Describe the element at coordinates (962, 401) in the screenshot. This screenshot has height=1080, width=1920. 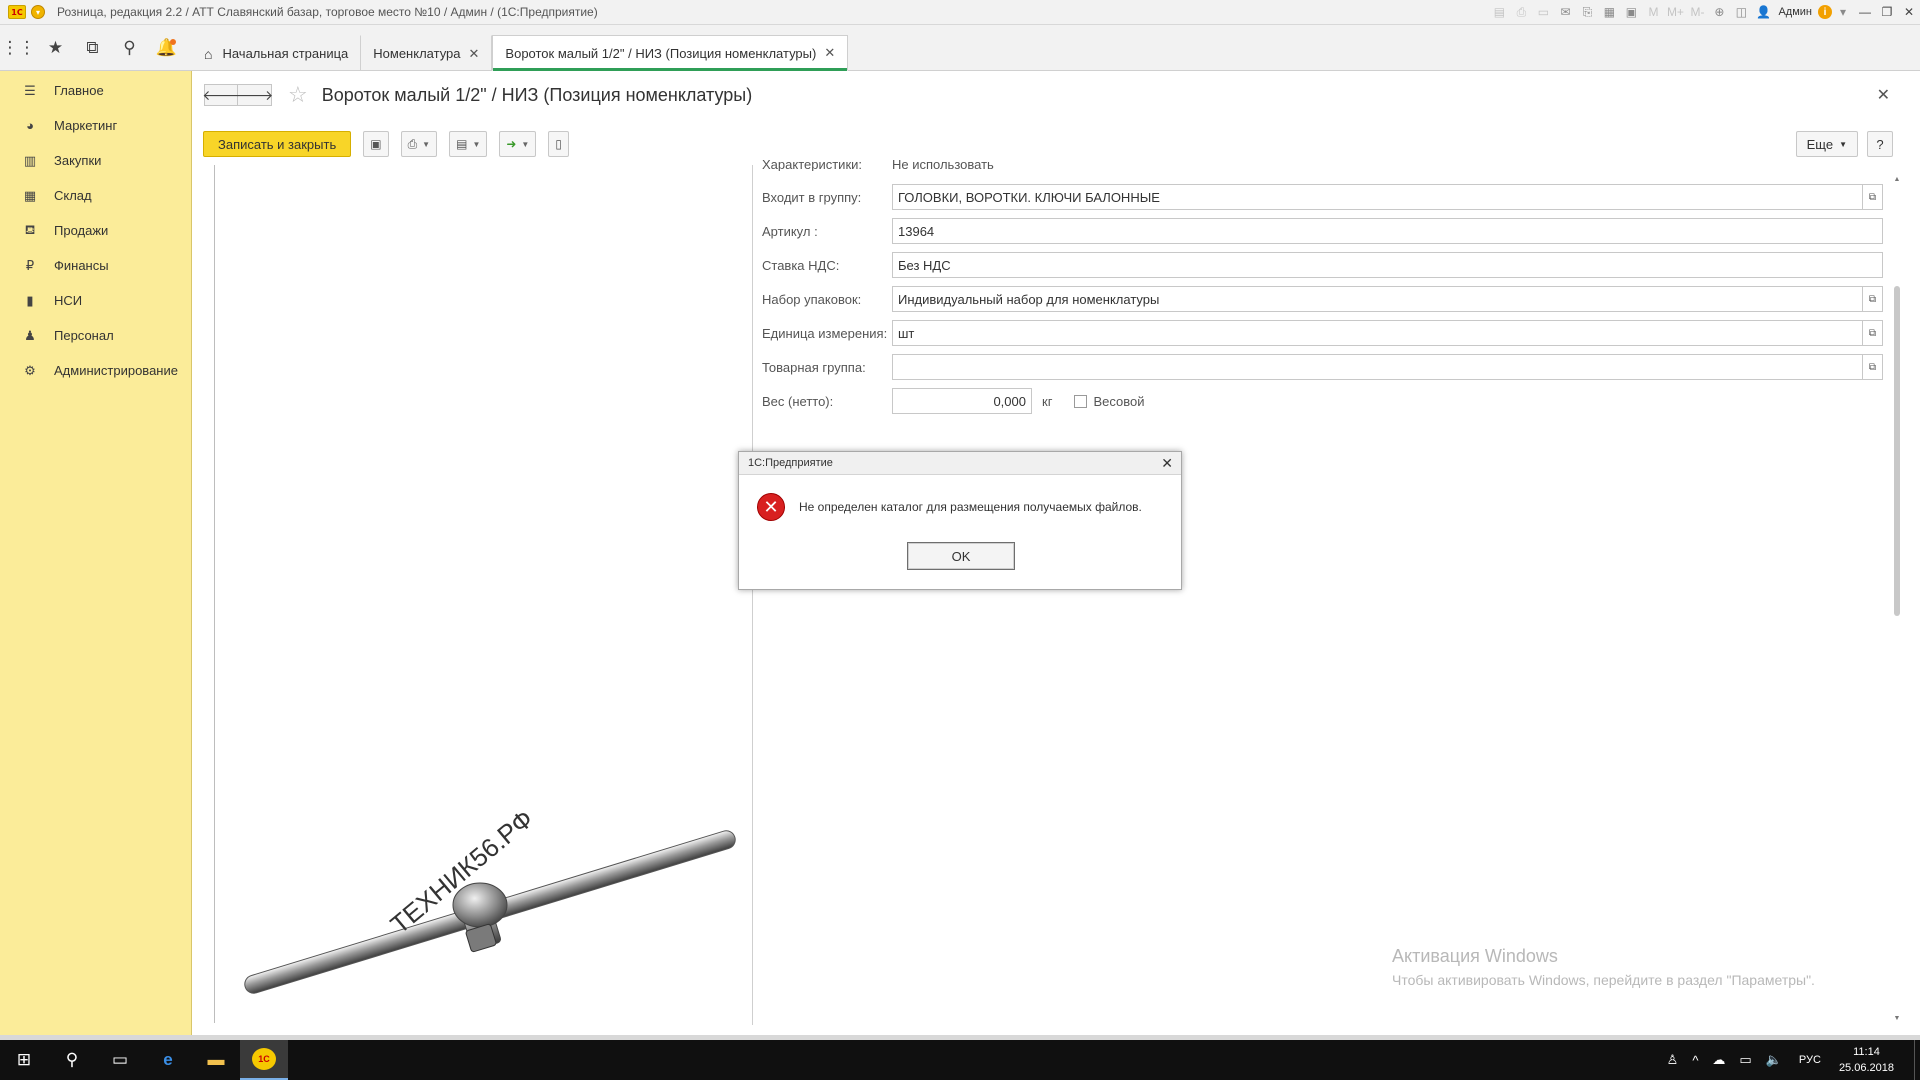
I see `weight-field: 0,000` at that location.